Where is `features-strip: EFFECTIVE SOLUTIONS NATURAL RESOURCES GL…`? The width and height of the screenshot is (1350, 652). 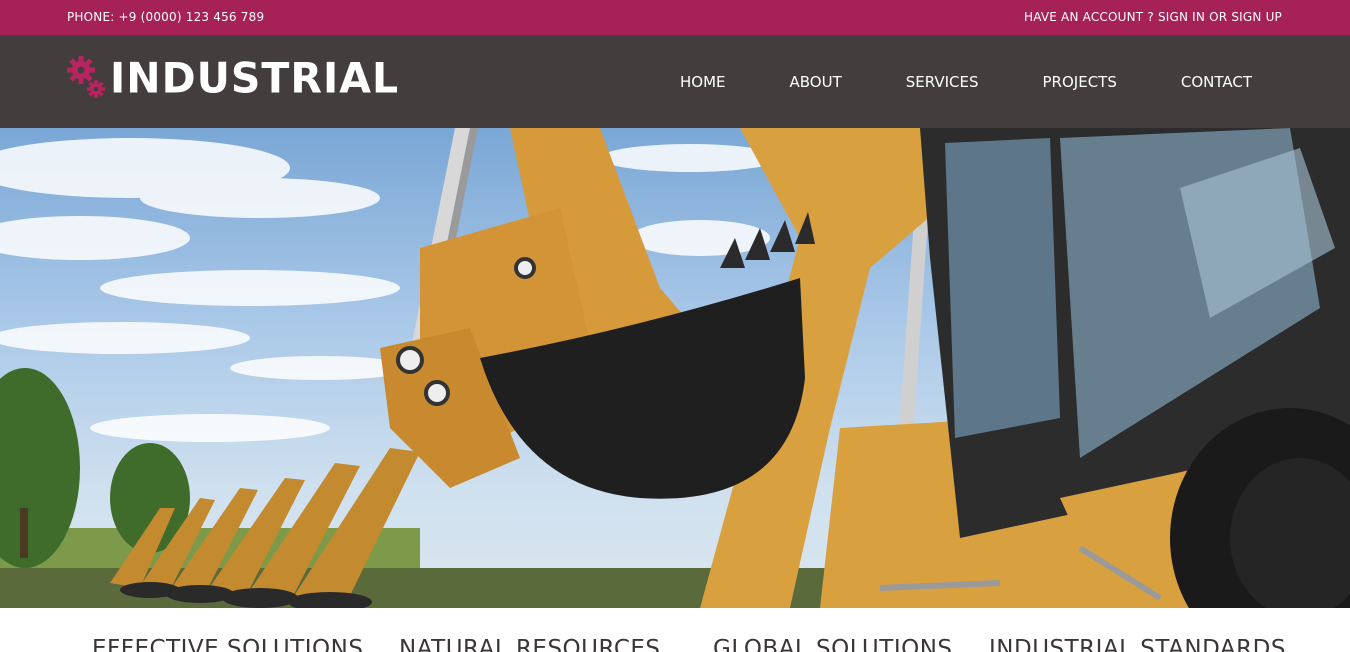 features-strip: EFFECTIVE SOLUTIONS NATURAL RESOURCES GL… is located at coordinates (675, 630).